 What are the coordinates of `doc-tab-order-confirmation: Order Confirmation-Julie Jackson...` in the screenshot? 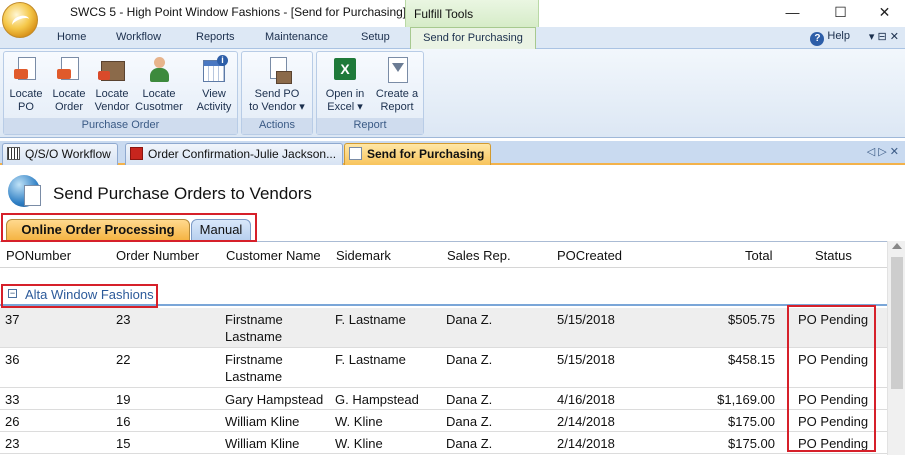 It's located at (234, 154).